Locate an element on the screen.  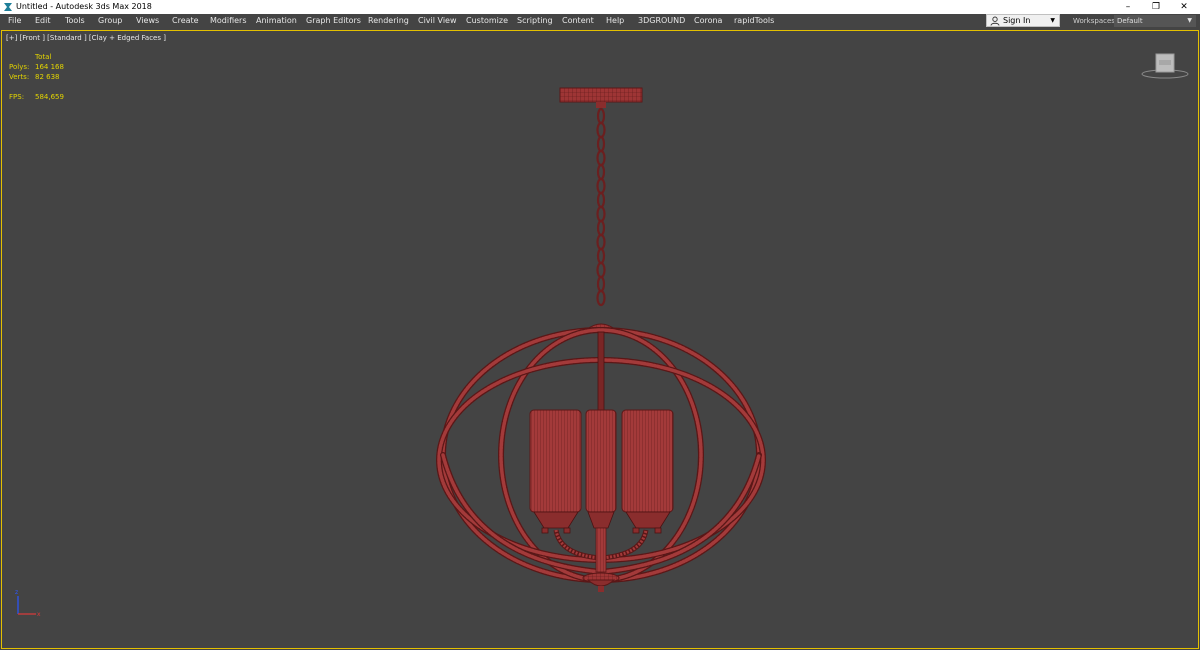
workspace-select: Default ▼ is located at coordinates (1155, 21).